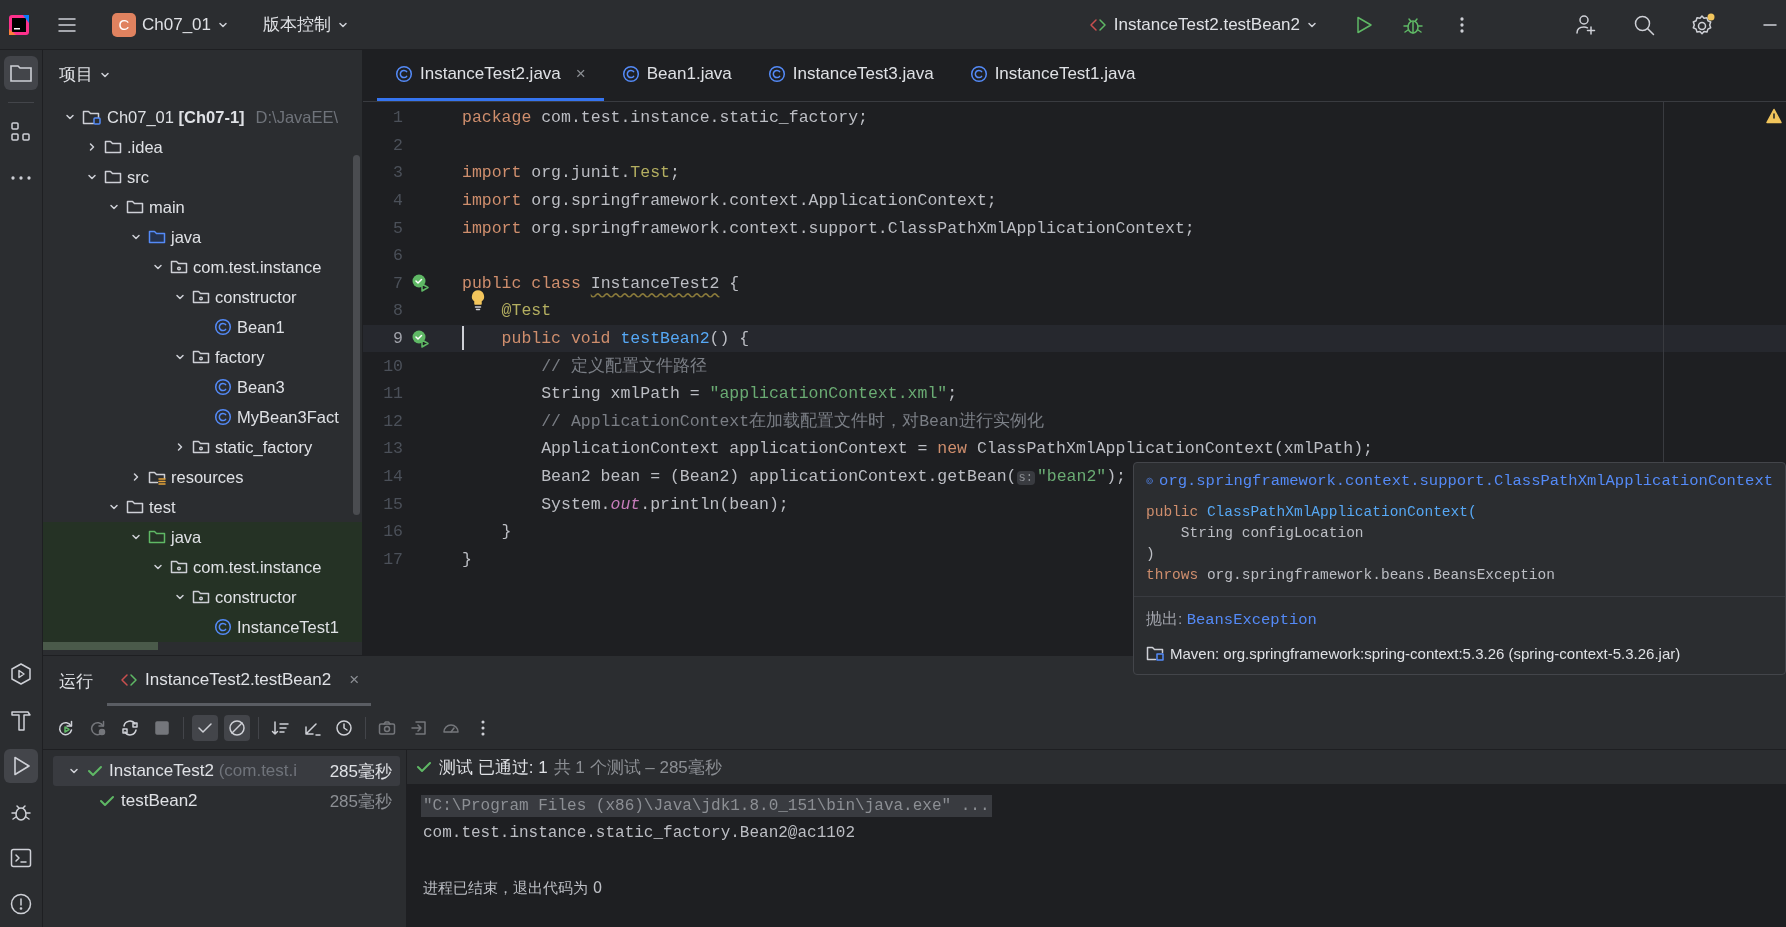 The image size is (1786, 927). What do you see at coordinates (507, 311) in the screenshot?
I see `code-line: @Test` at bounding box center [507, 311].